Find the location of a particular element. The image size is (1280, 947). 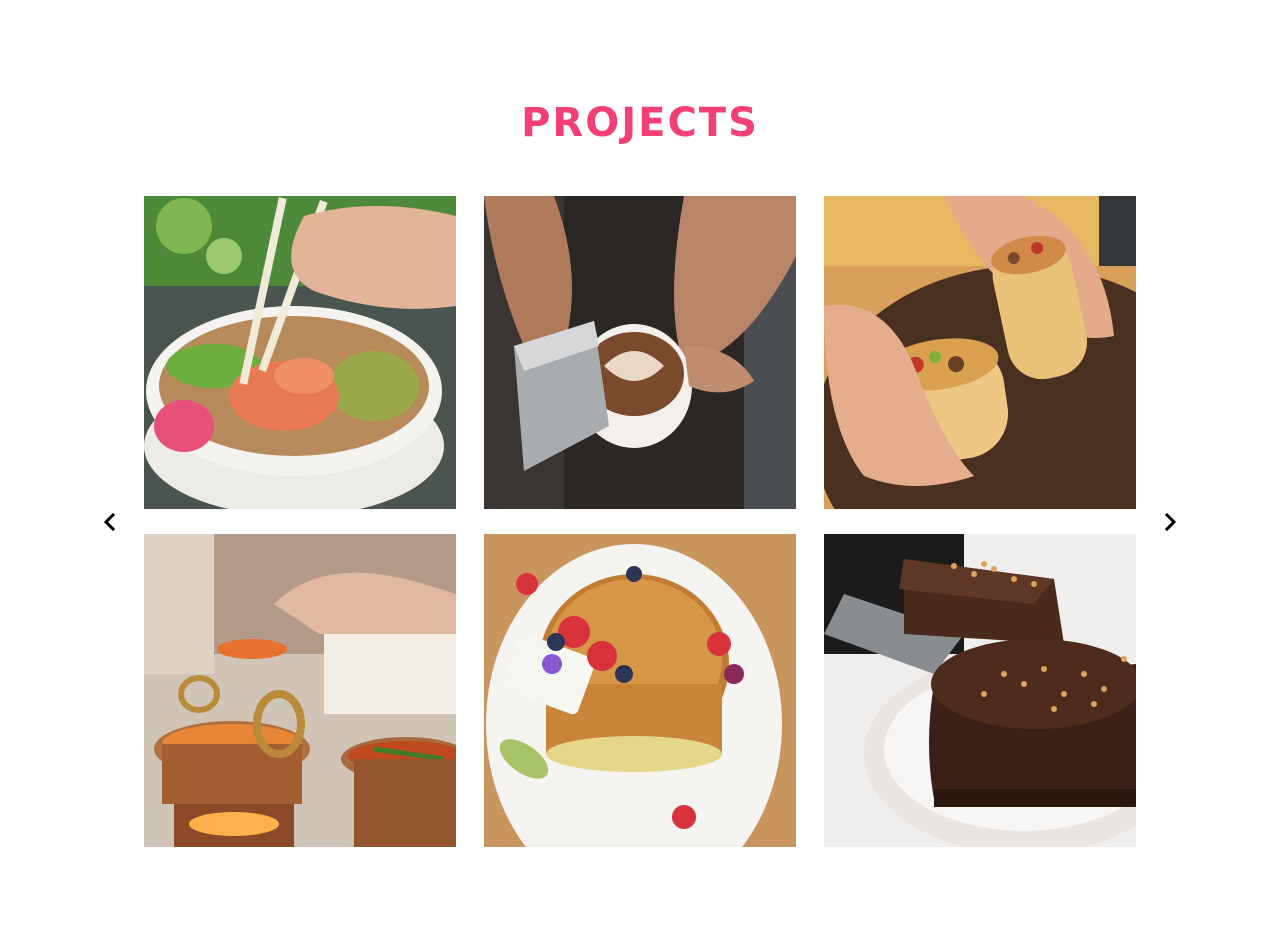

chevron-right-icon is located at coordinates (1170, 522).